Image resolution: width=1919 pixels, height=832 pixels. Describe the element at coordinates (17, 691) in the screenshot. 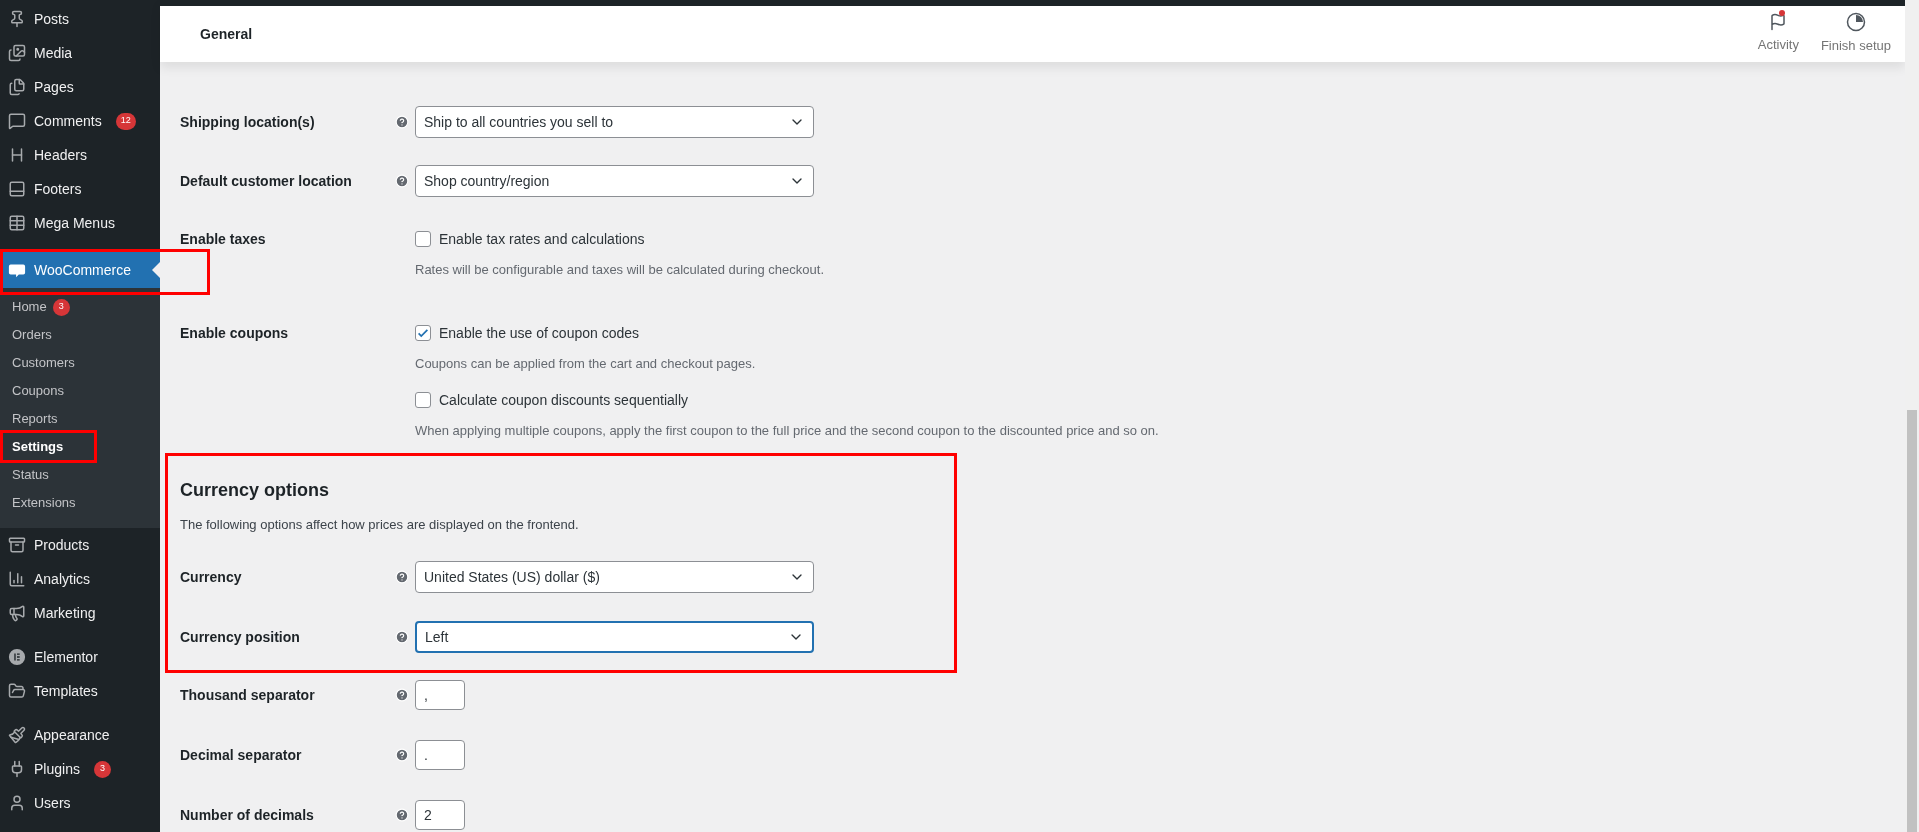

I see `folder-icon` at that location.